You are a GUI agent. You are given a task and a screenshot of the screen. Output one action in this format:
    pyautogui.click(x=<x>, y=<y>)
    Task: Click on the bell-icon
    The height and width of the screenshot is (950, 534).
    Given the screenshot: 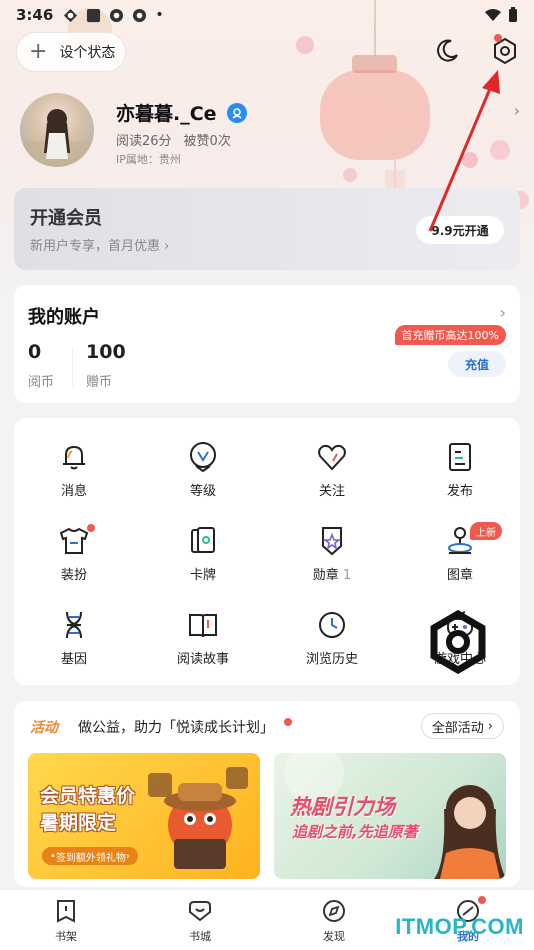 What is the action you would take?
    pyautogui.click(x=74, y=457)
    